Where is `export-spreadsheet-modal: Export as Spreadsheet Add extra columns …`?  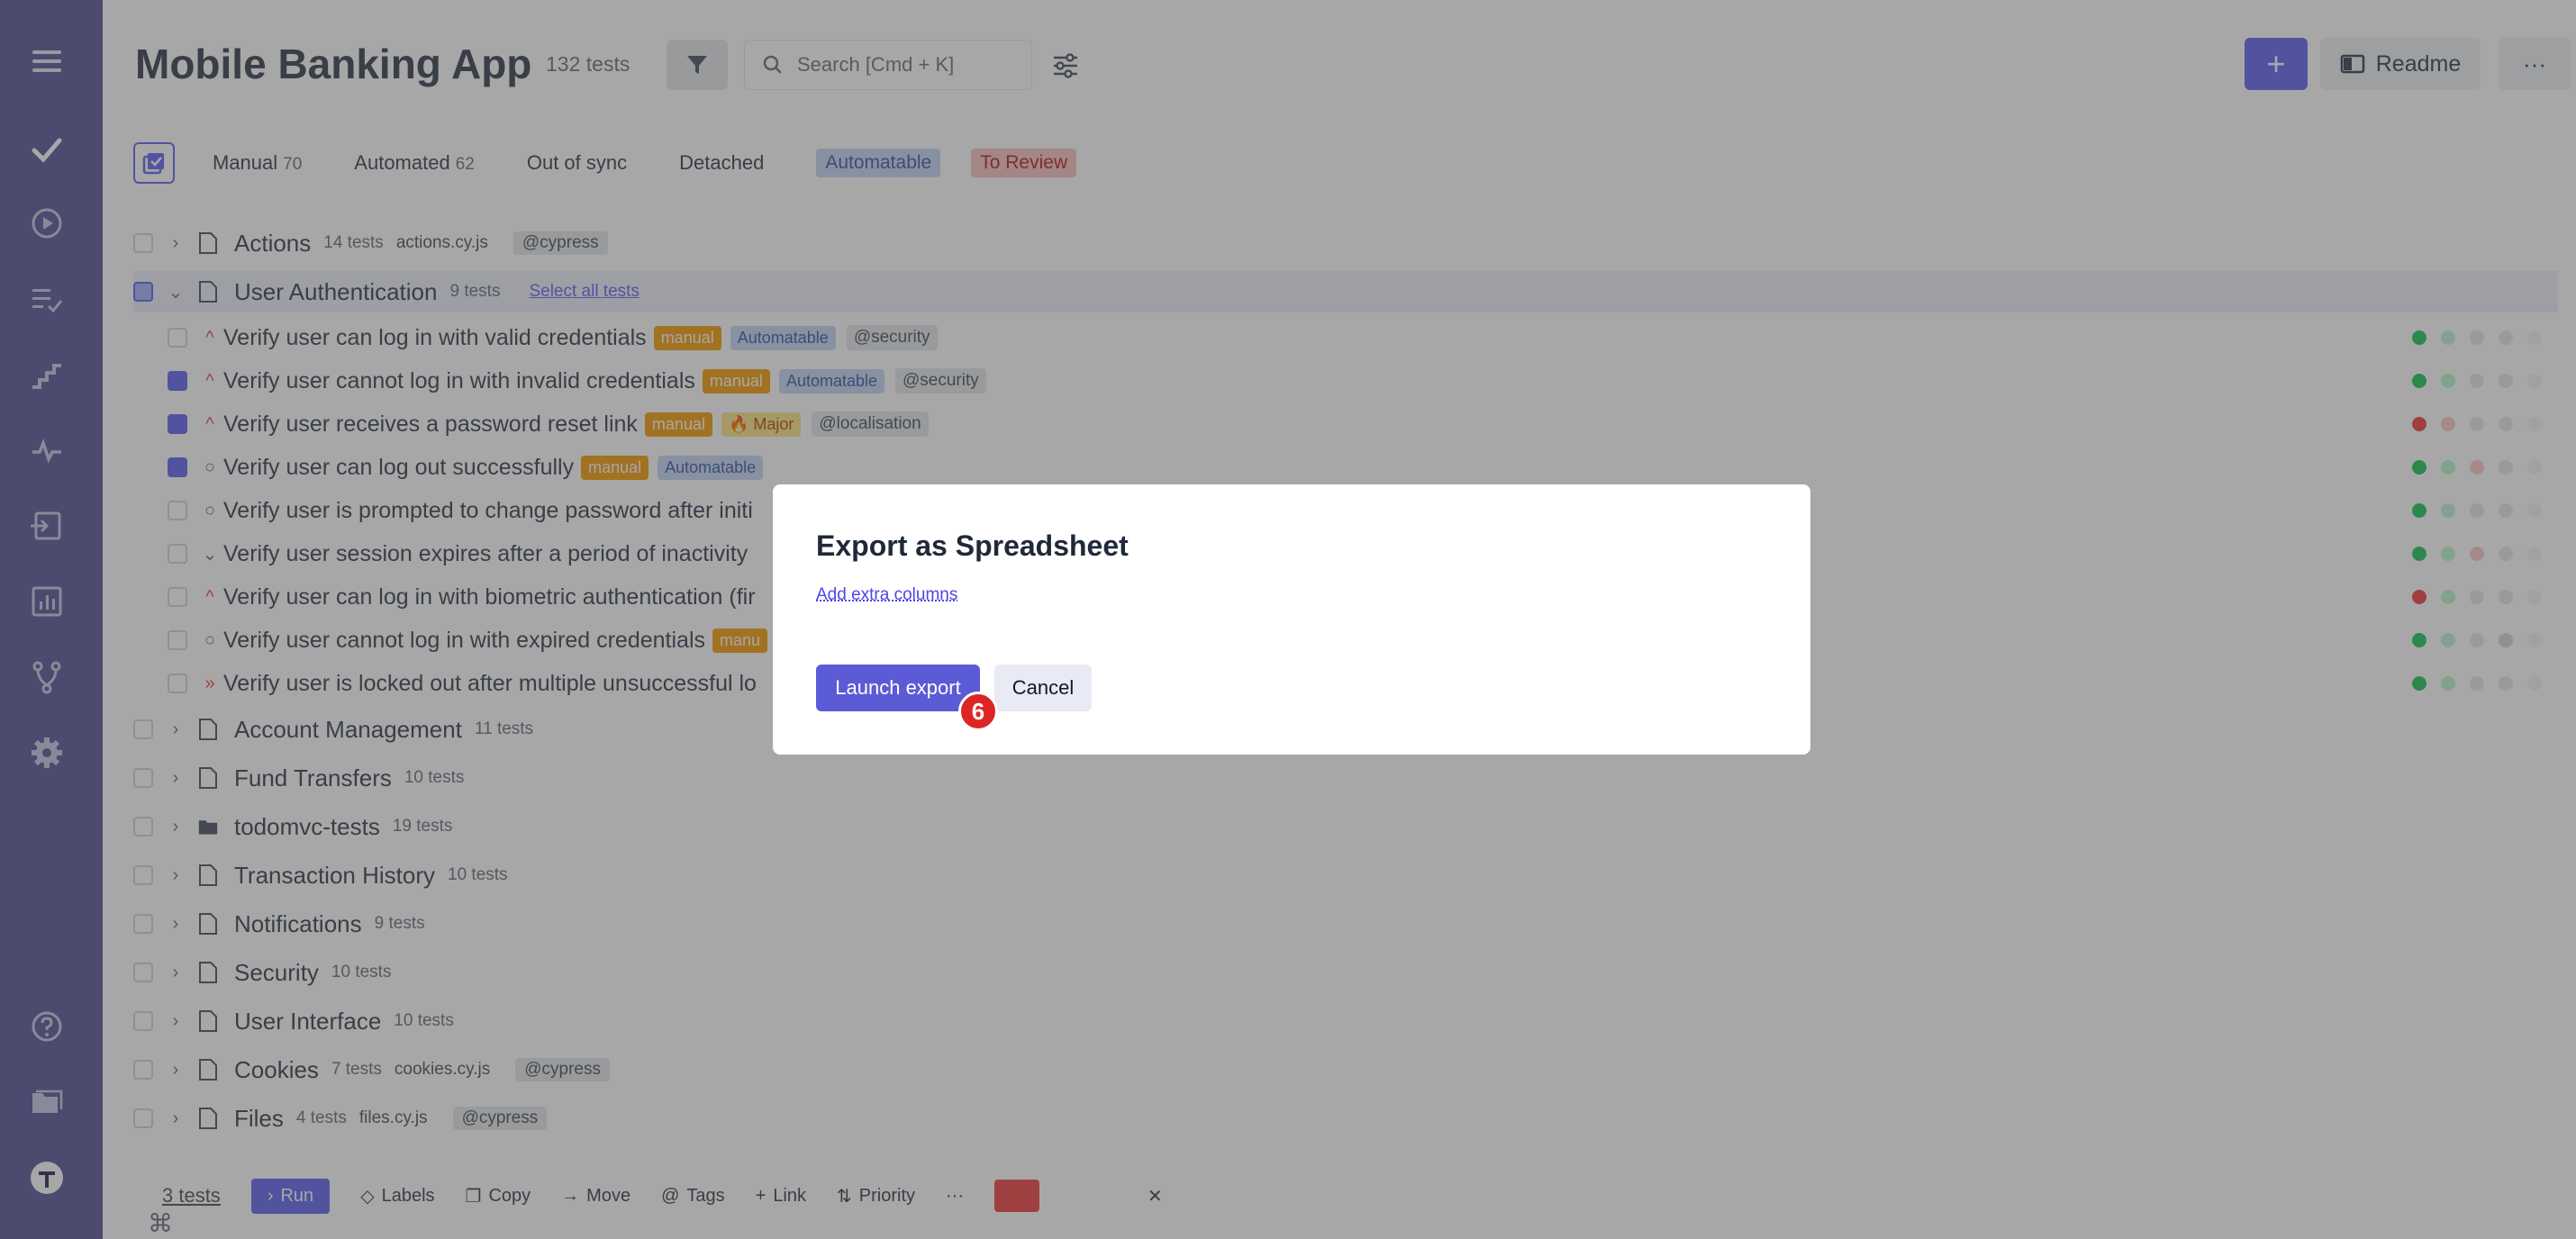 export-spreadsheet-modal: Export as Spreadsheet Add extra columns … is located at coordinates (1291, 619).